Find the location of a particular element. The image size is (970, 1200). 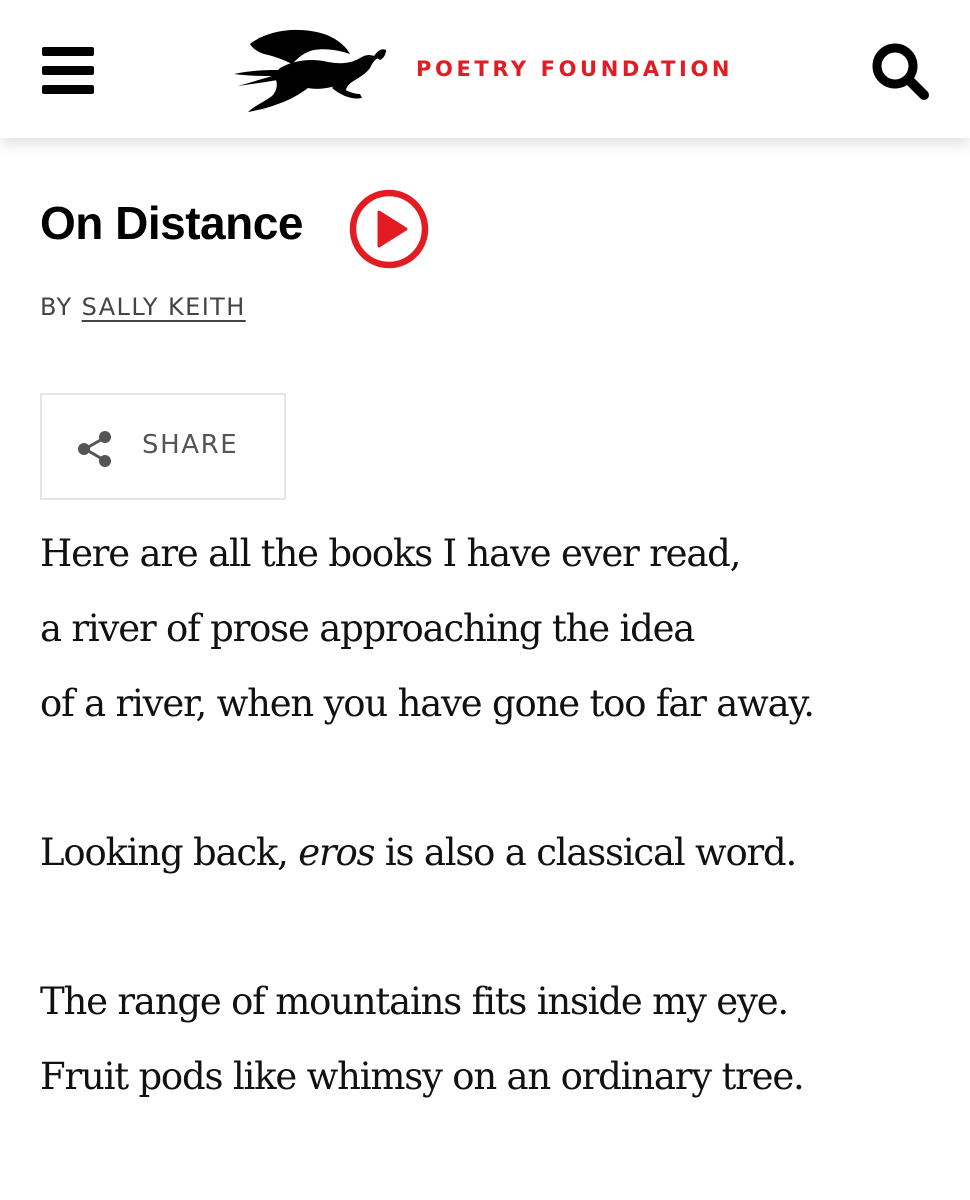

share-icon is located at coordinates (94, 449).